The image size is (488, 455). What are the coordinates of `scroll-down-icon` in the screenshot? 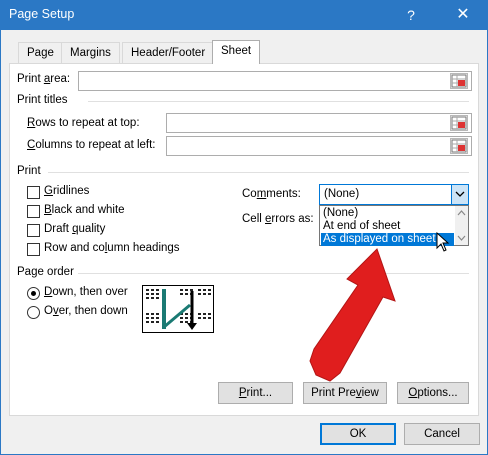 It's located at (461, 238).